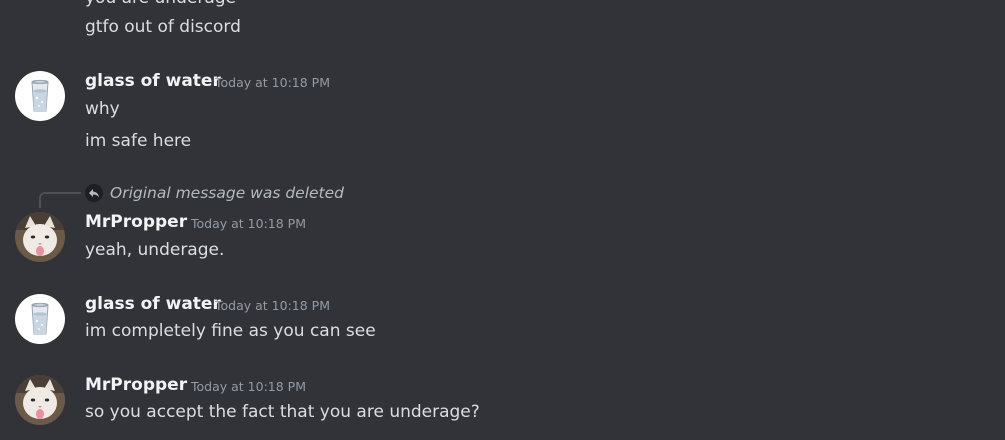 The image size is (1005, 440). What do you see at coordinates (163, 27) in the screenshot?
I see `message-text: gtfo out of discord` at bounding box center [163, 27].